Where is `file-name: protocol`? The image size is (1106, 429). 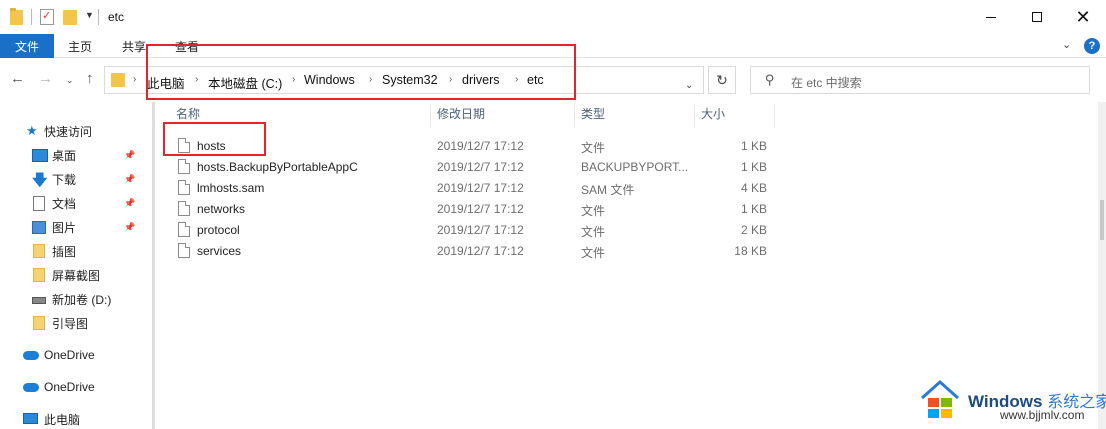 file-name: protocol is located at coordinates (218, 230).